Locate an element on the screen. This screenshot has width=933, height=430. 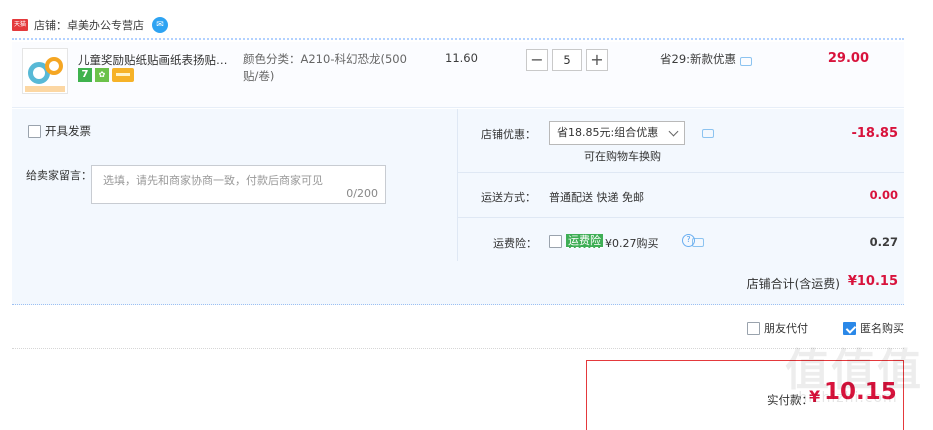
insurance-amount: 0.27 is located at coordinates (883, 242).